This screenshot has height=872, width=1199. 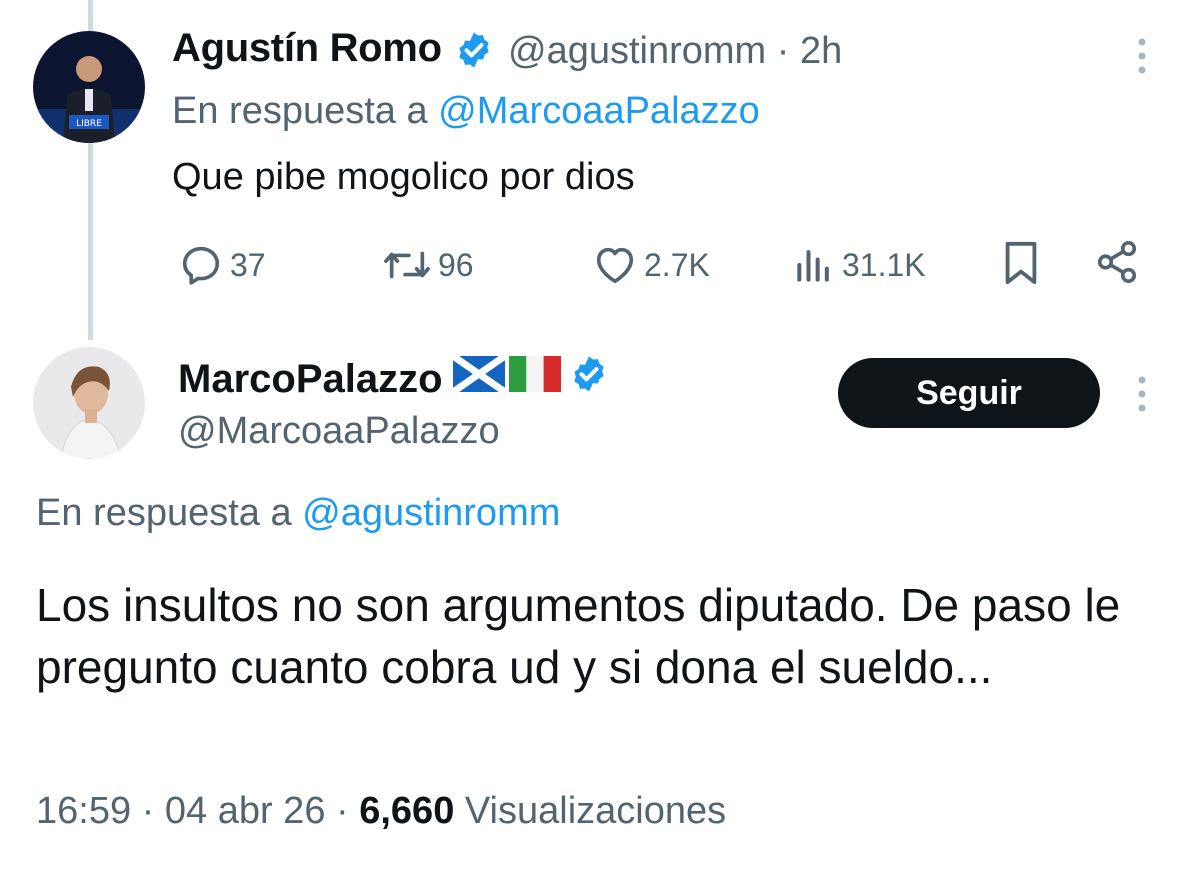 I want to click on scotland-flag-icon, so click(x=478, y=377).